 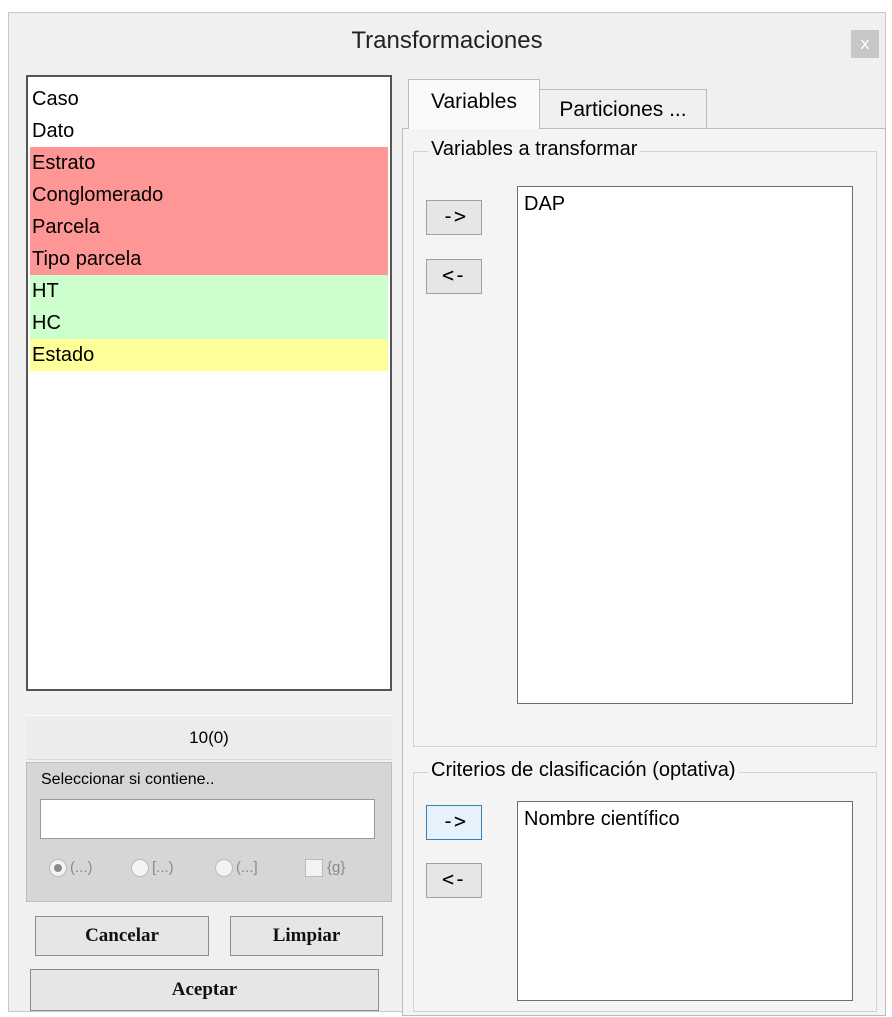 What do you see at coordinates (122, 936) in the screenshot?
I see `cancel-button: Cancelar` at bounding box center [122, 936].